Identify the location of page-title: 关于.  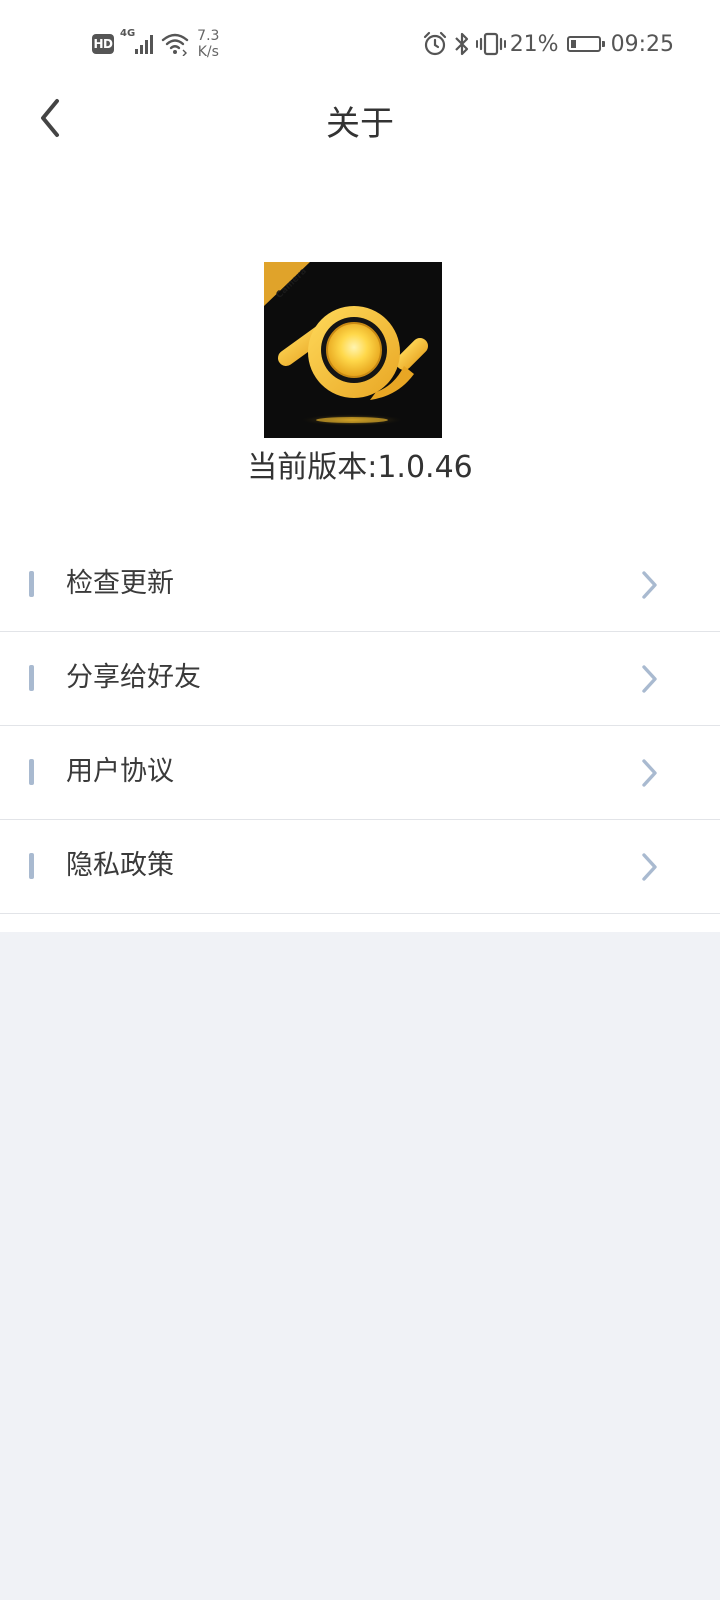
(360, 124).